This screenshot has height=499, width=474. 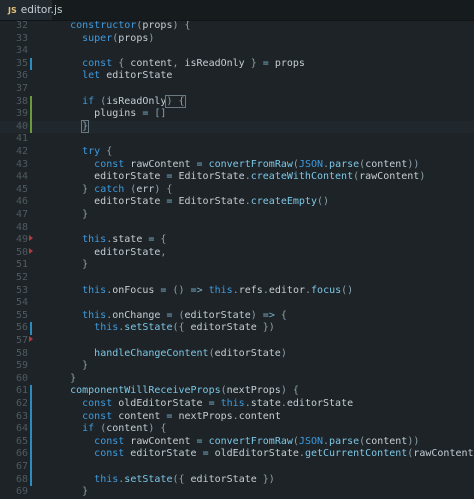 What do you see at coordinates (237, 492) in the screenshot?
I see `code-line: 69 }` at bounding box center [237, 492].